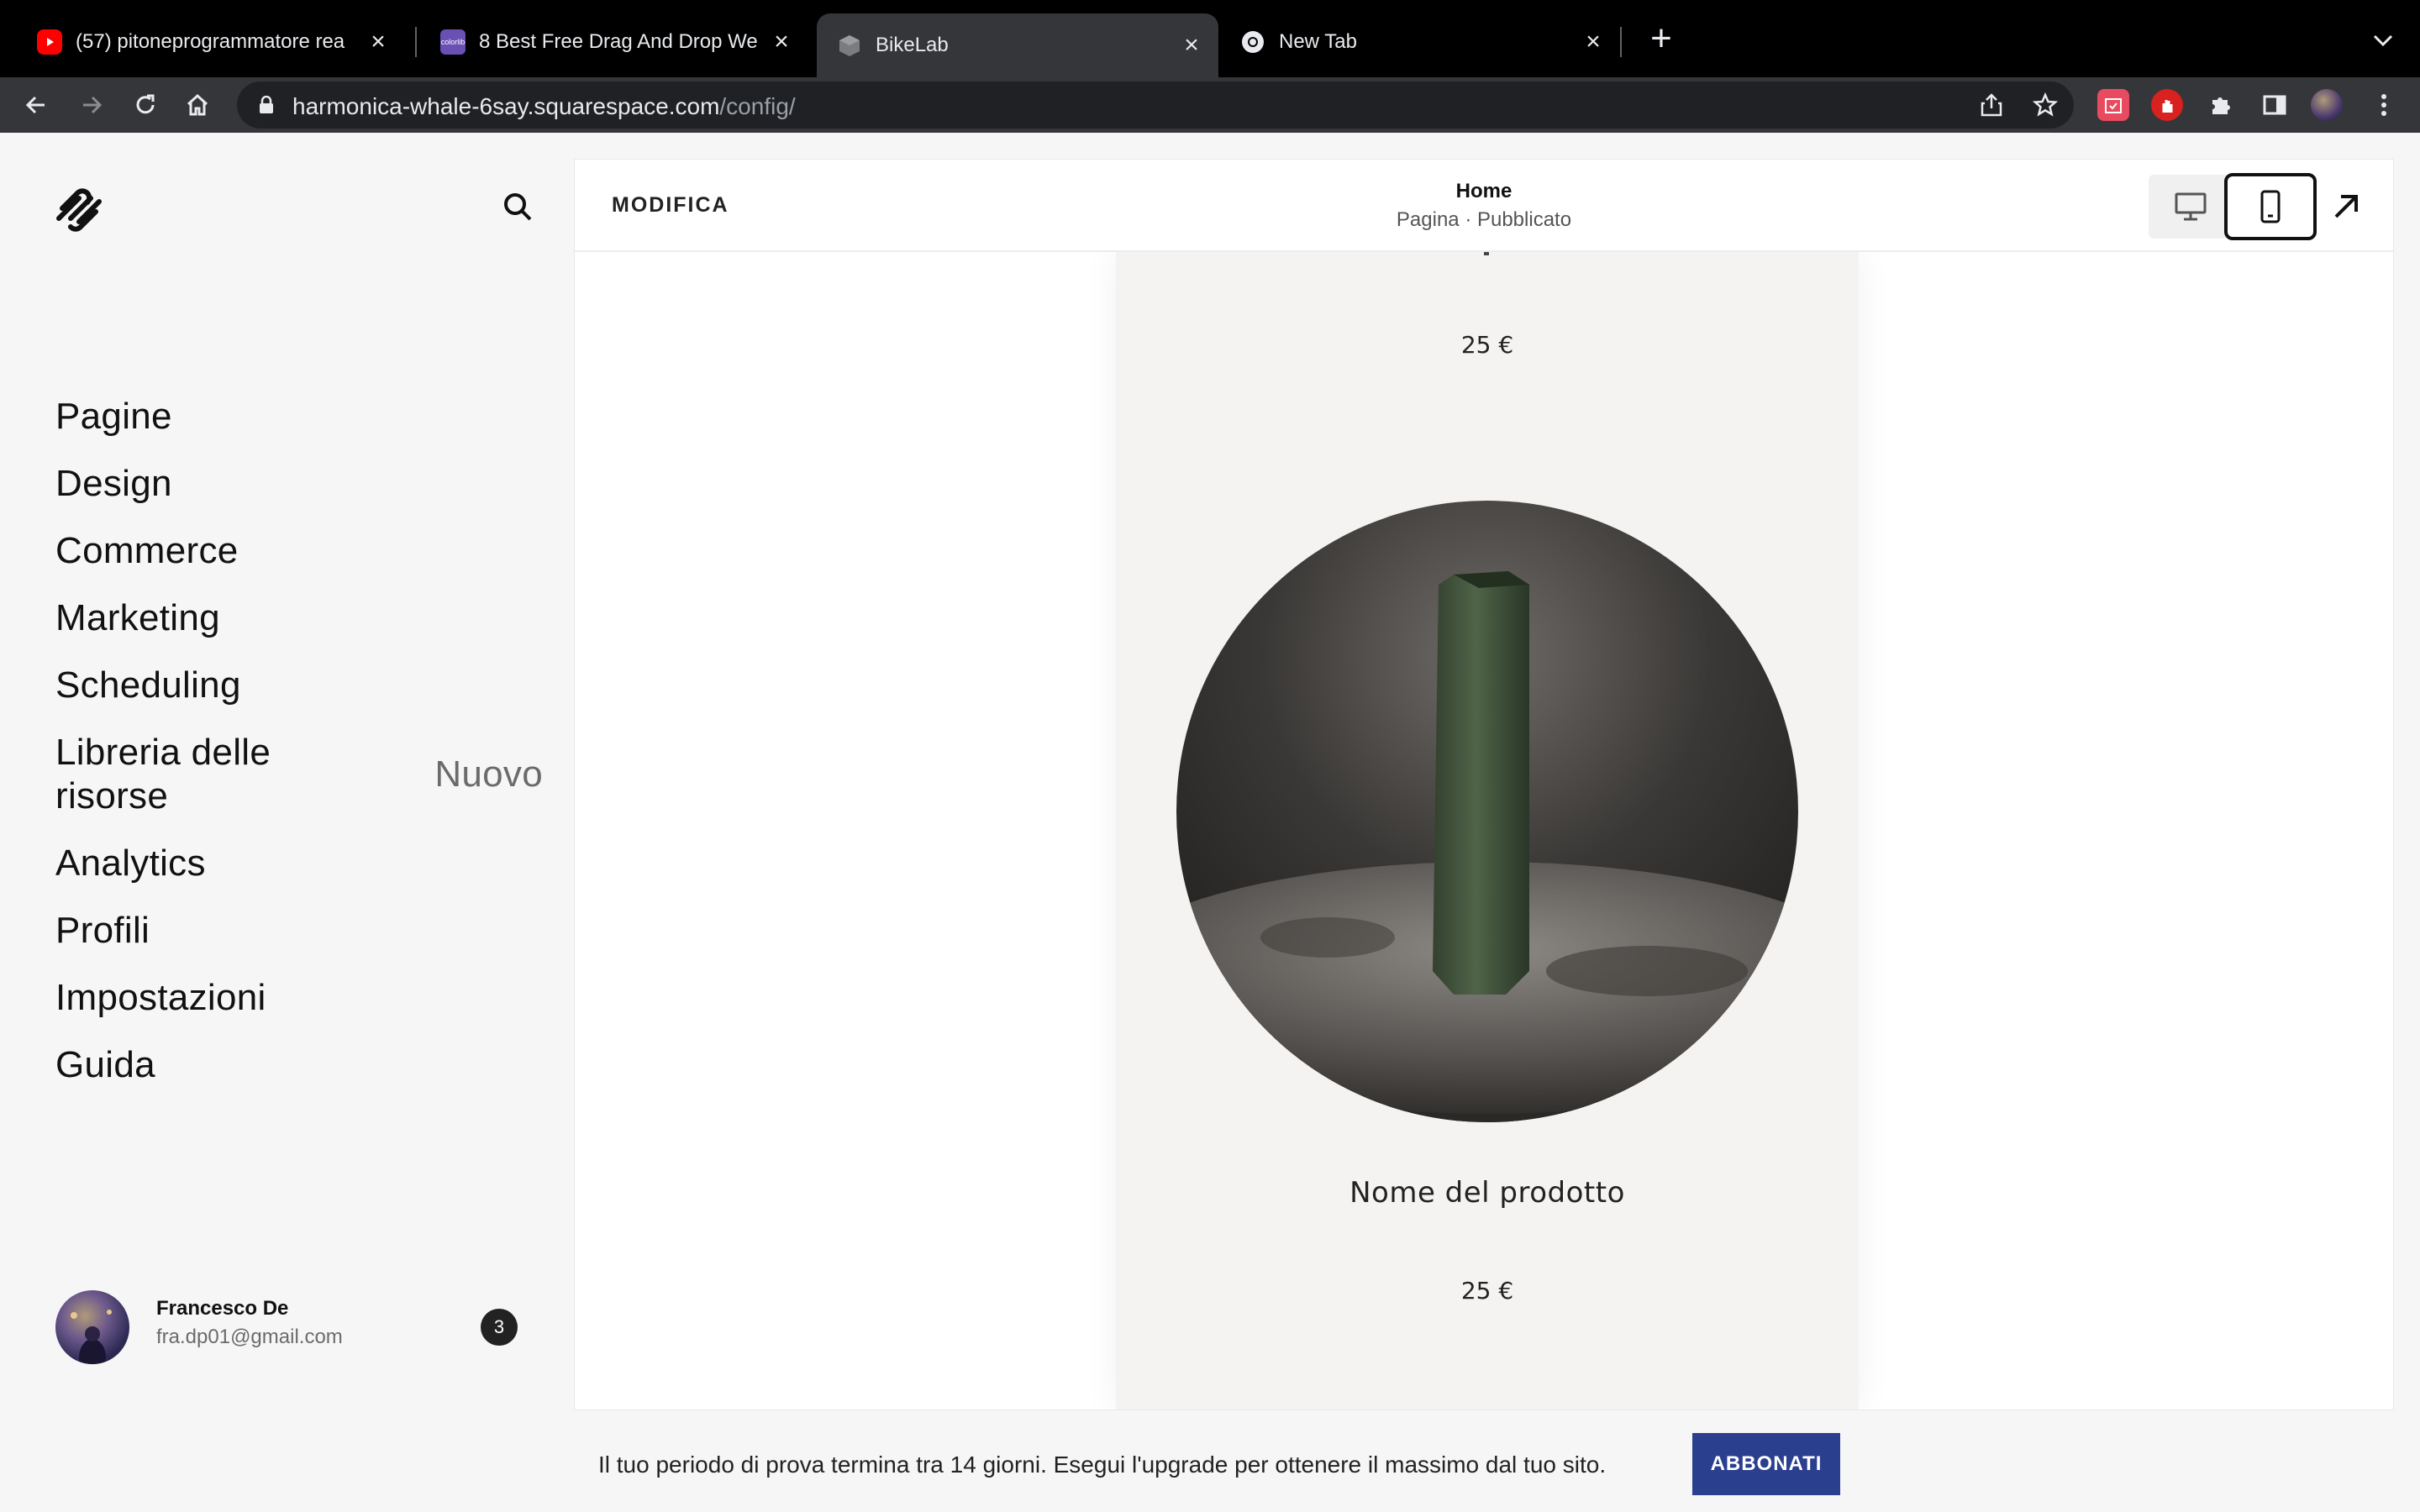 Image resolution: width=2420 pixels, height=1512 pixels. Describe the element at coordinates (2167, 105) in the screenshot. I see `extension-hand-icon` at that location.